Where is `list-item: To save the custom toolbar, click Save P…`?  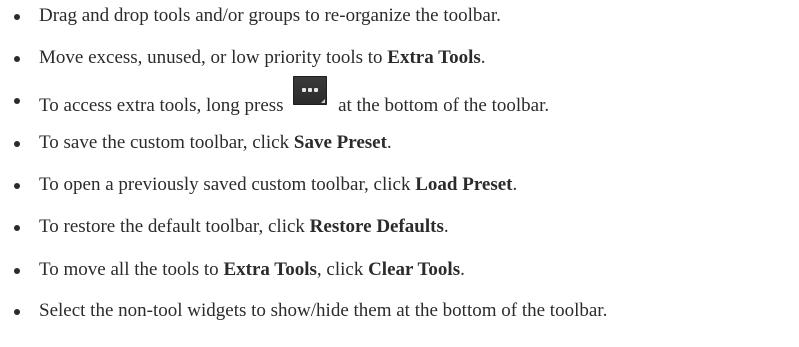
list-item: To save the custom toolbar, click Save P… is located at coordinates (196, 143).